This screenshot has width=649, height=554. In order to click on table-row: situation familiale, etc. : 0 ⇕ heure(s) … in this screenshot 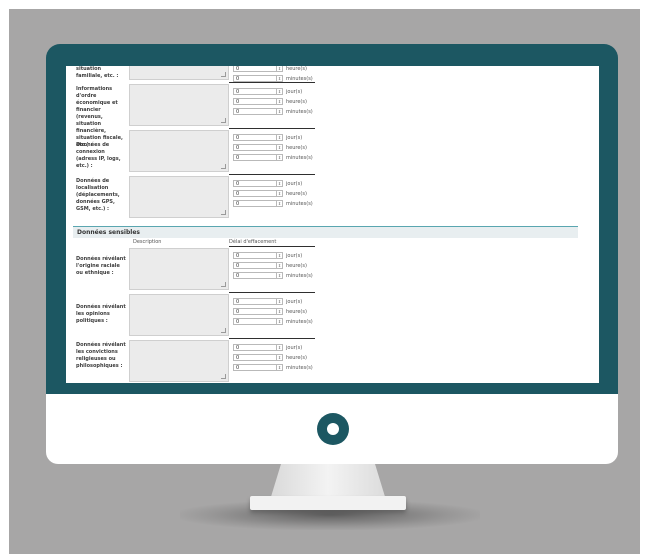, I will do `click(333, 74)`.